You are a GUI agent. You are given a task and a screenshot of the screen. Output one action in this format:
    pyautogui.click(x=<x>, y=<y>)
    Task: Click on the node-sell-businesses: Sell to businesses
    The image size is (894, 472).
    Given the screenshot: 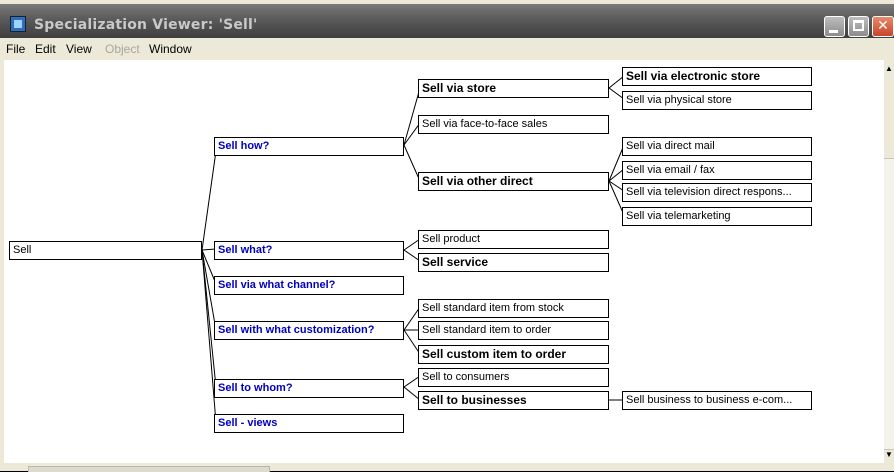 What is the action you would take?
    pyautogui.click(x=513, y=400)
    